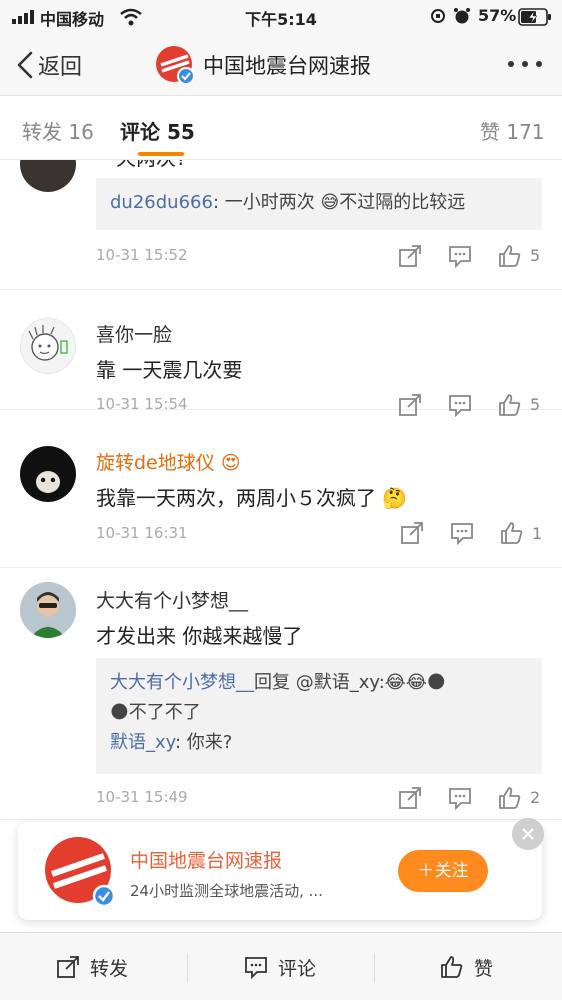 The width and height of the screenshot is (562, 1000). I want to click on chevron-left-icon, so click(25, 65).